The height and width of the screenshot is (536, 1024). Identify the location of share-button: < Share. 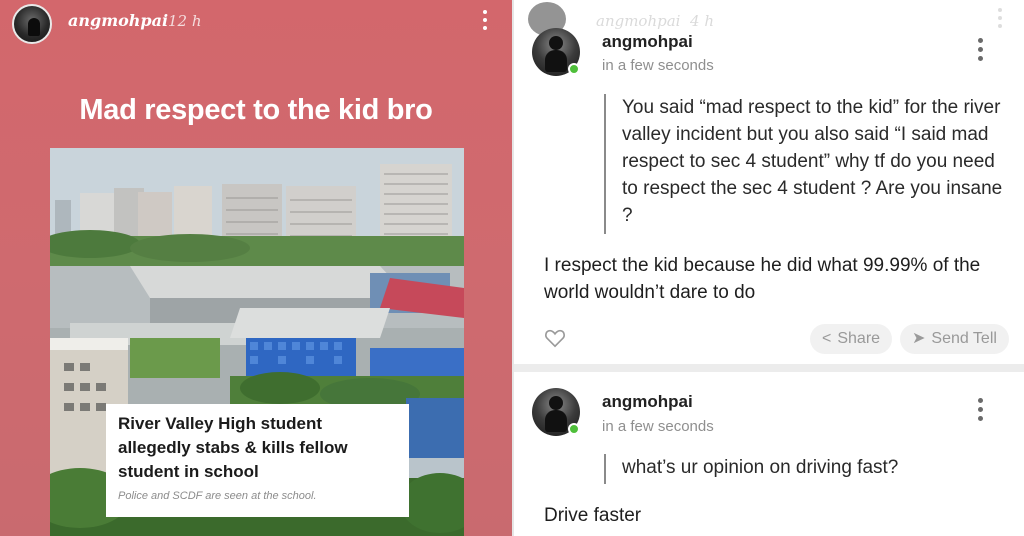
(851, 339).